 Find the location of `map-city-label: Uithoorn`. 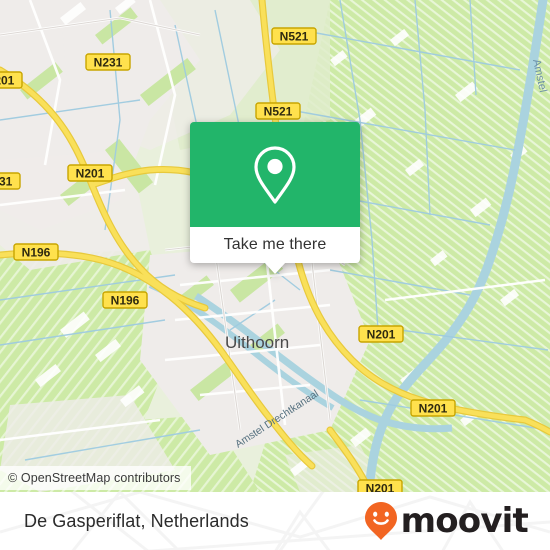

map-city-label: Uithoorn is located at coordinates (257, 342).